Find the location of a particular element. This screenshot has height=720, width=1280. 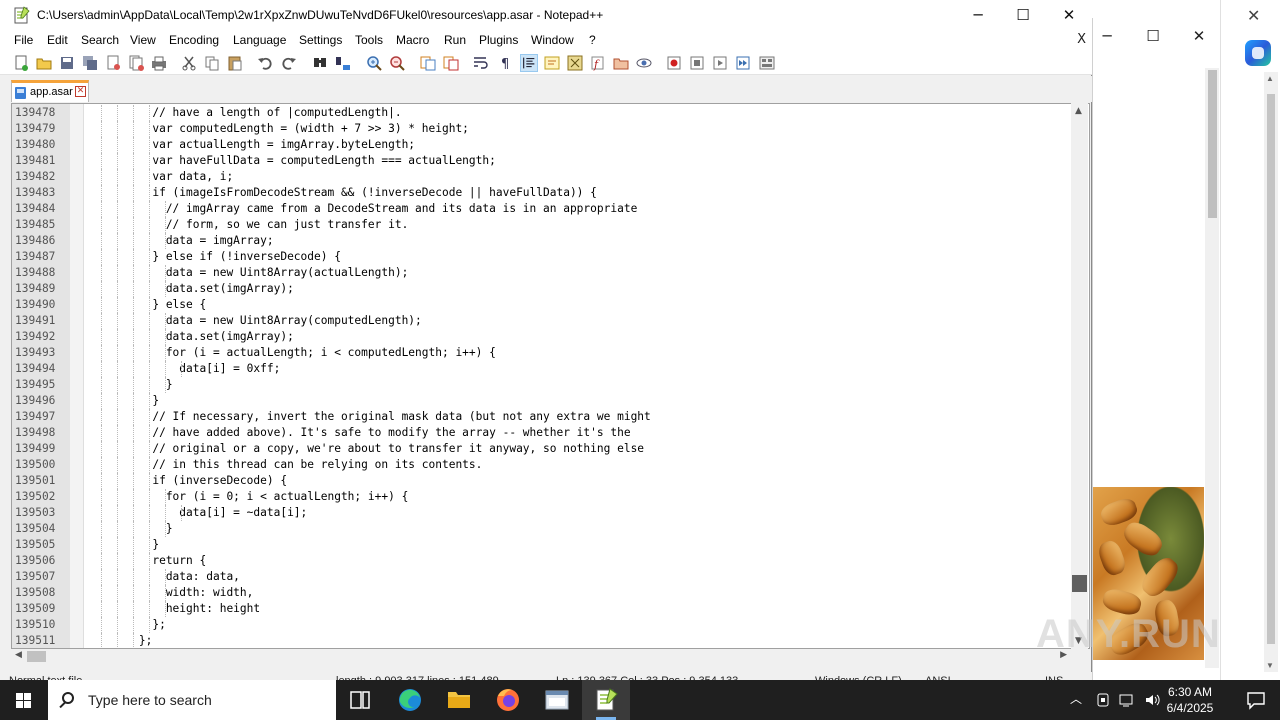

show-hidden-icons-icon: ︿ is located at coordinates (1076, 698).